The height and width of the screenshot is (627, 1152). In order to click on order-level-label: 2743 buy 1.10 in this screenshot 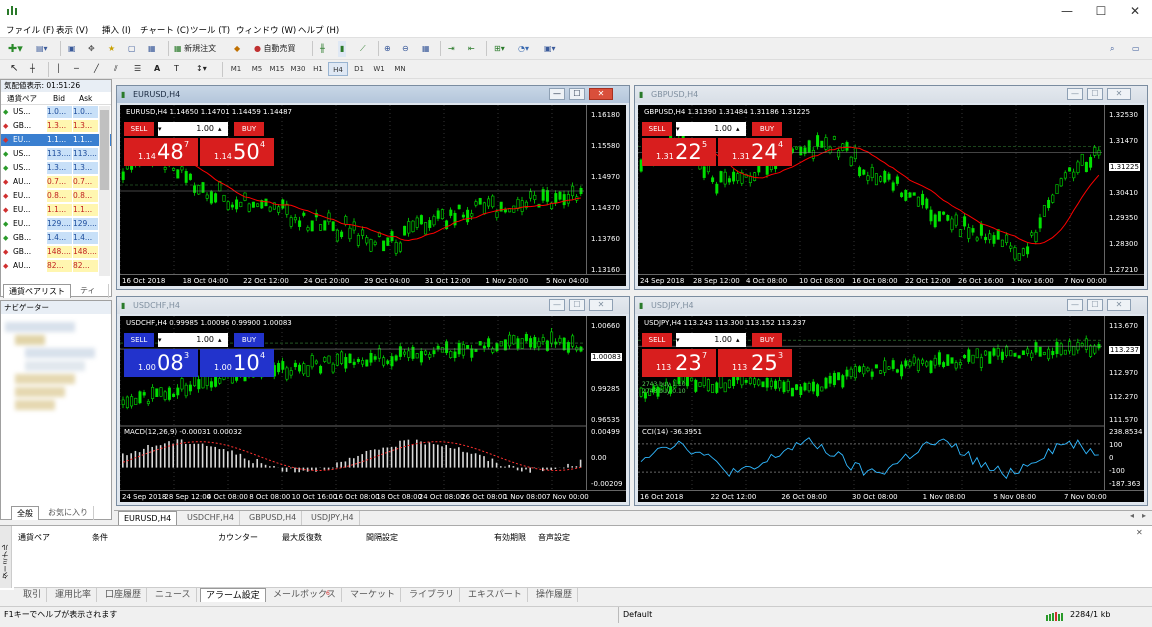, I will do `click(664, 384)`.